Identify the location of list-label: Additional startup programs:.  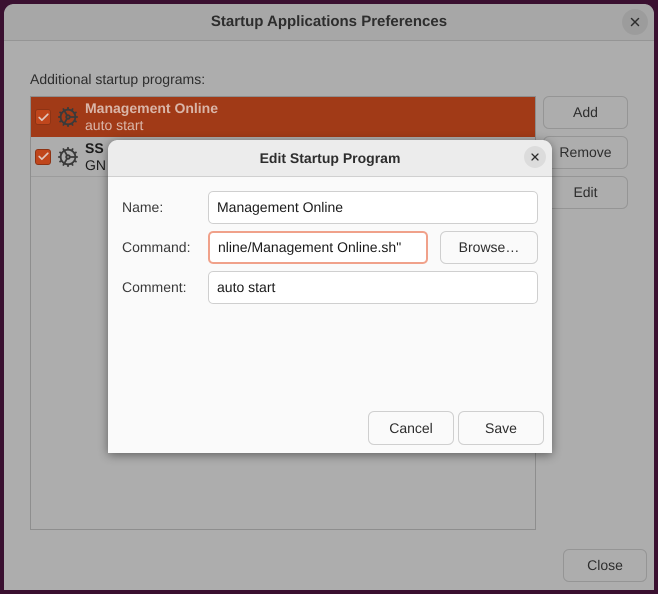
(118, 79).